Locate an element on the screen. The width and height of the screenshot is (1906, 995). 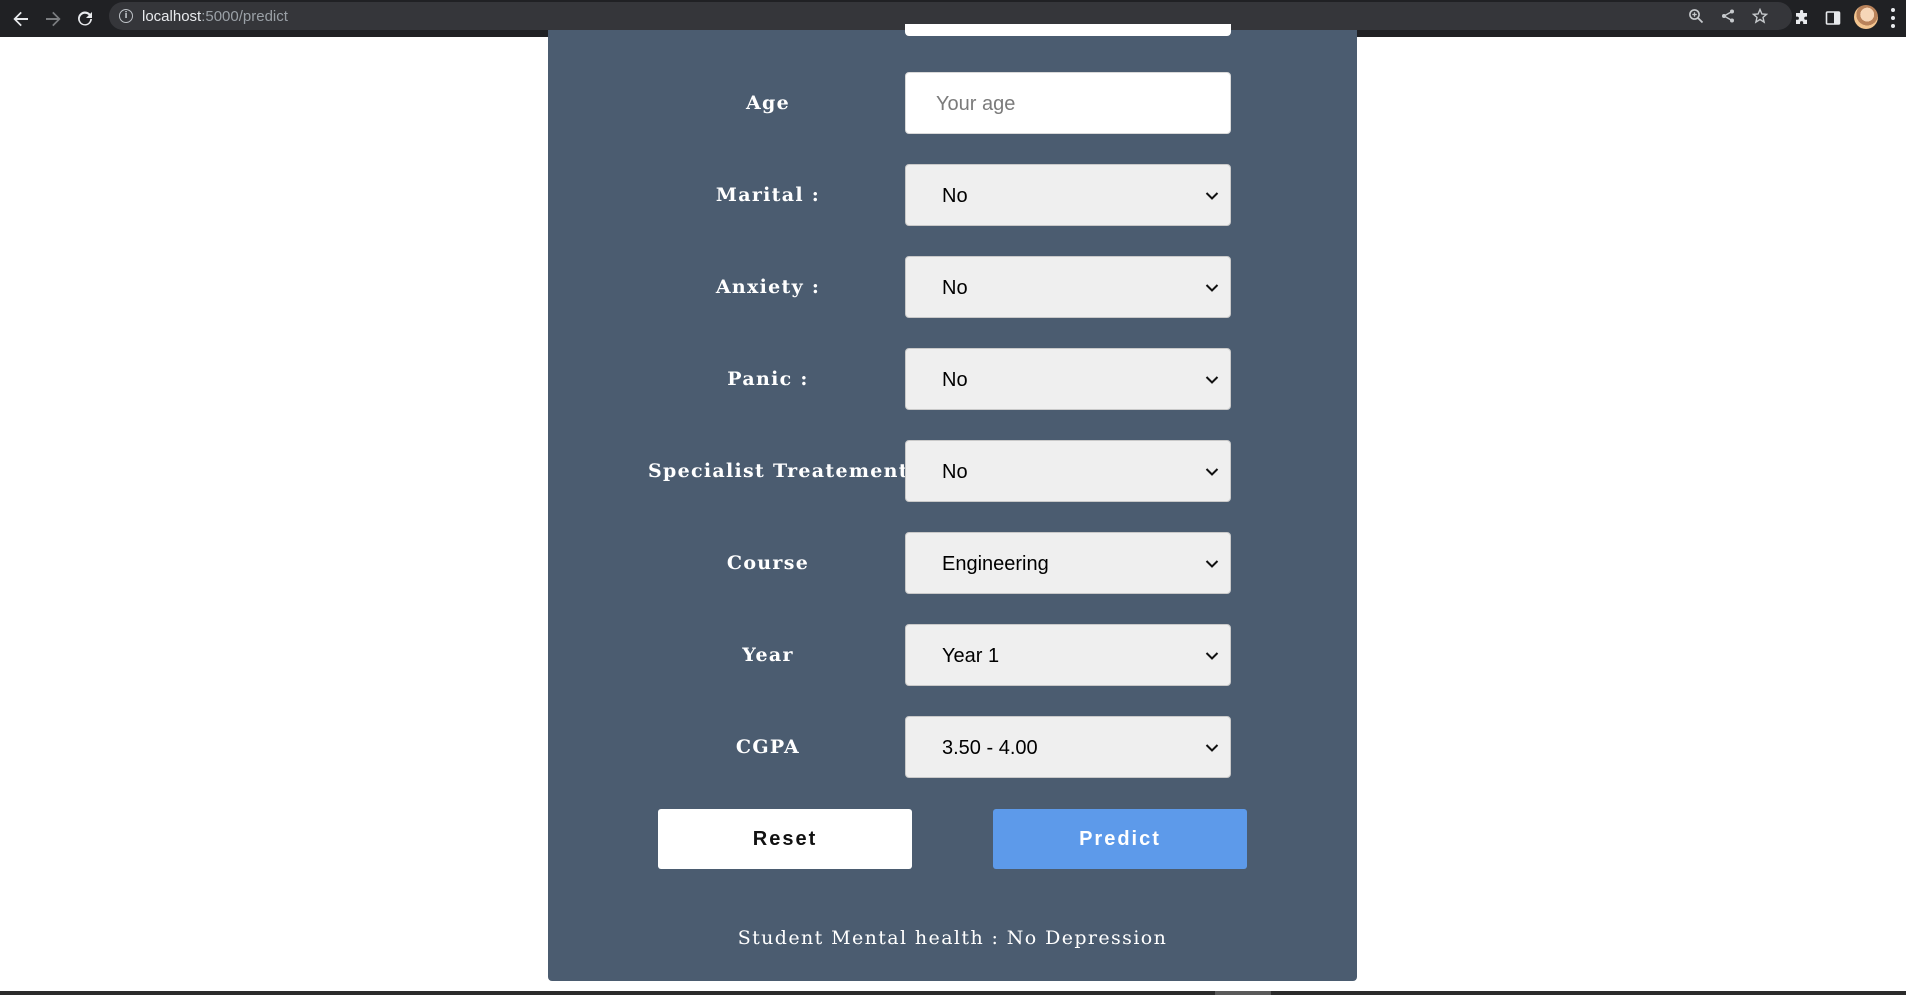
predict-button: Predict is located at coordinates (1120, 839).